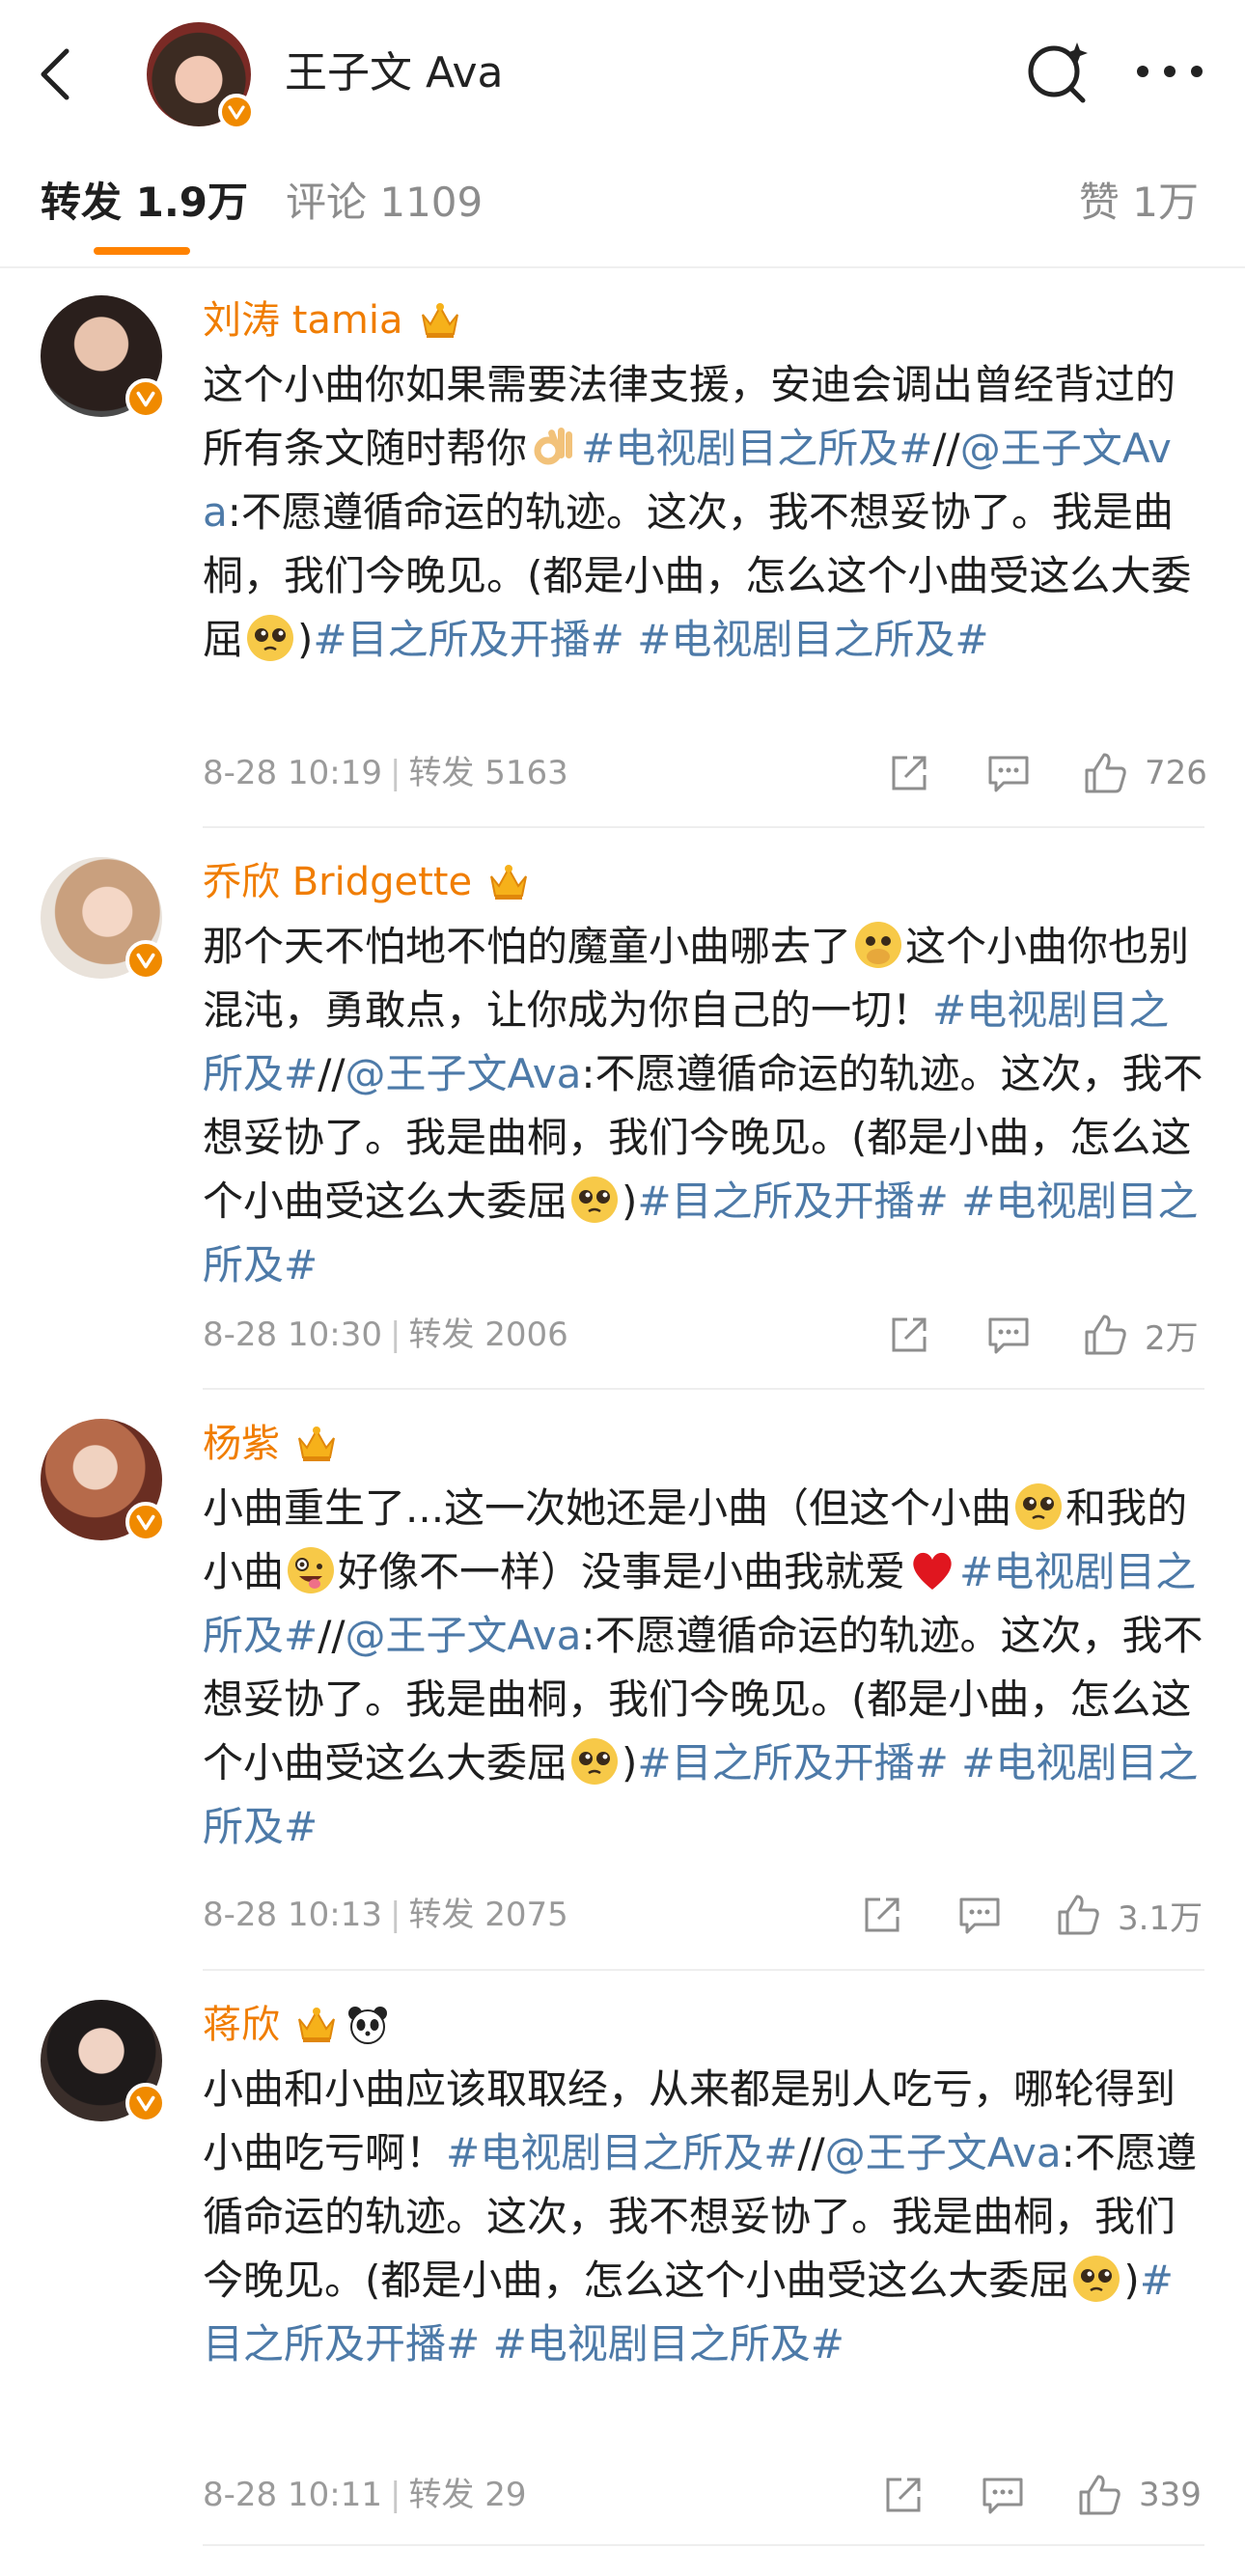 Image resolution: width=1245 pixels, height=2576 pixels. Describe the element at coordinates (368, 2025) in the screenshot. I see `panda-icon` at that location.